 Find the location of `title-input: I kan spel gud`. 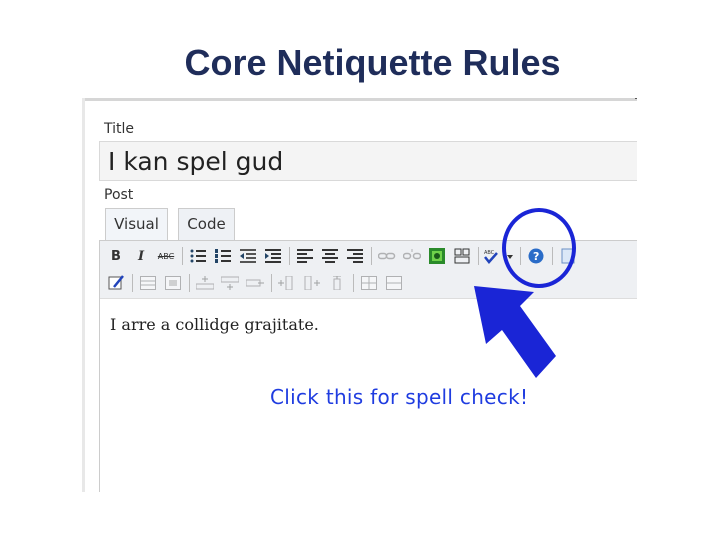

title-input: I kan spel gud is located at coordinates (368, 161).